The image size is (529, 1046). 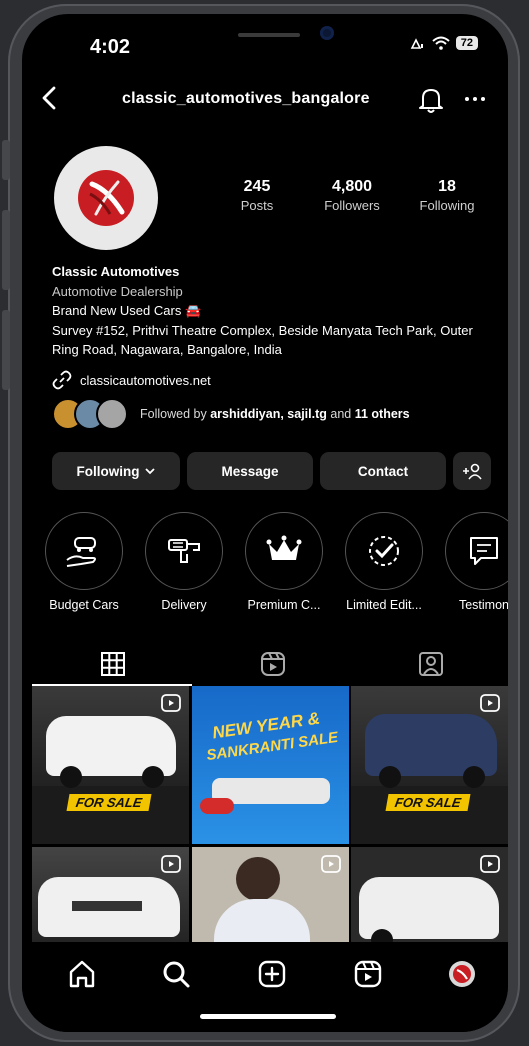 I want to click on profile-stats: 245 Posts 4,800 Followers 18 Following, so click(x=352, y=195).